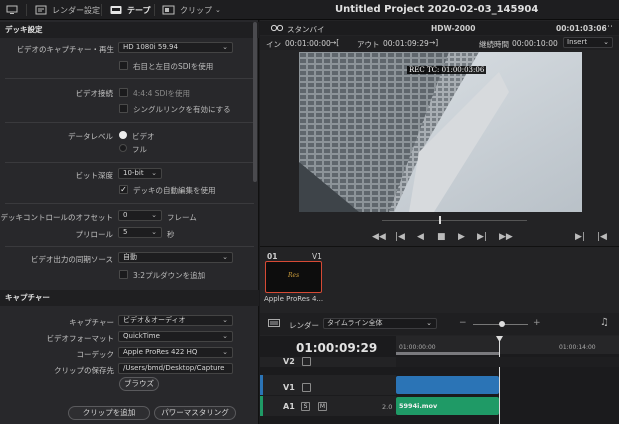 This screenshot has width=619, height=424. Describe the element at coordinates (482, 237) in the screenshot. I see `step-forward-icon: ▶|` at that location.